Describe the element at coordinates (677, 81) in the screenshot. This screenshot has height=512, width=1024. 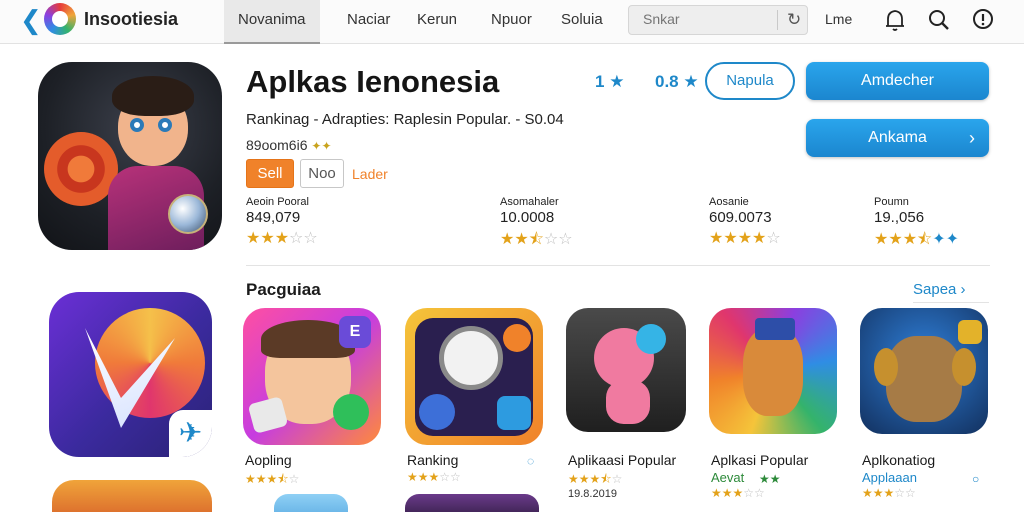
I see `meta-value-2: 0.8 ★` at that location.